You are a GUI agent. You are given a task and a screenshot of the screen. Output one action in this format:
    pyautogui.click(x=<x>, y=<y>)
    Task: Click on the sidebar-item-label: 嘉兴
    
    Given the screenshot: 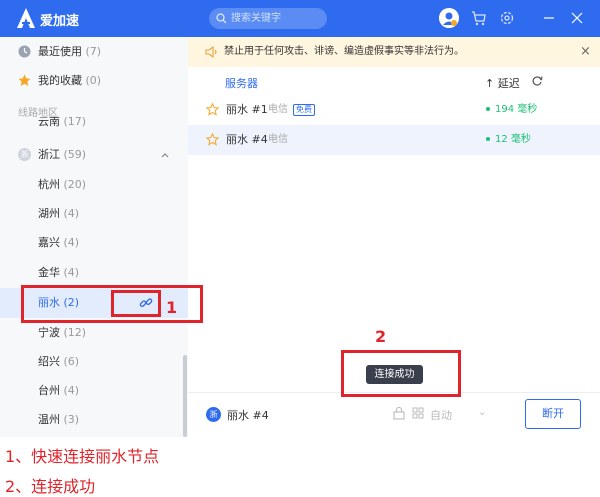 What is the action you would take?
    pyautogui.click(x=49, y=242)
    